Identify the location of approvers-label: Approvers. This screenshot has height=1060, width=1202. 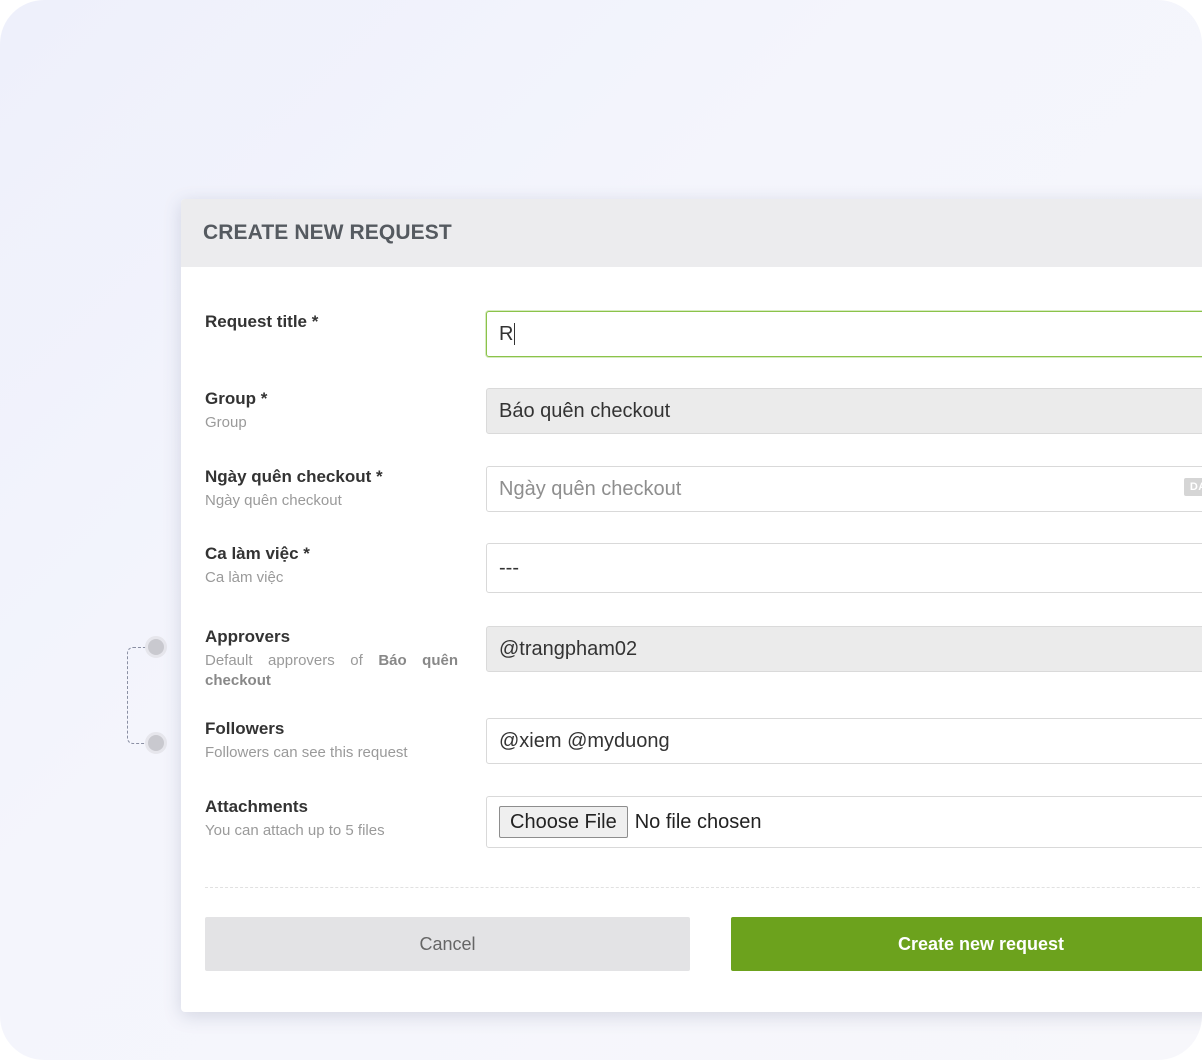
(248, 636).